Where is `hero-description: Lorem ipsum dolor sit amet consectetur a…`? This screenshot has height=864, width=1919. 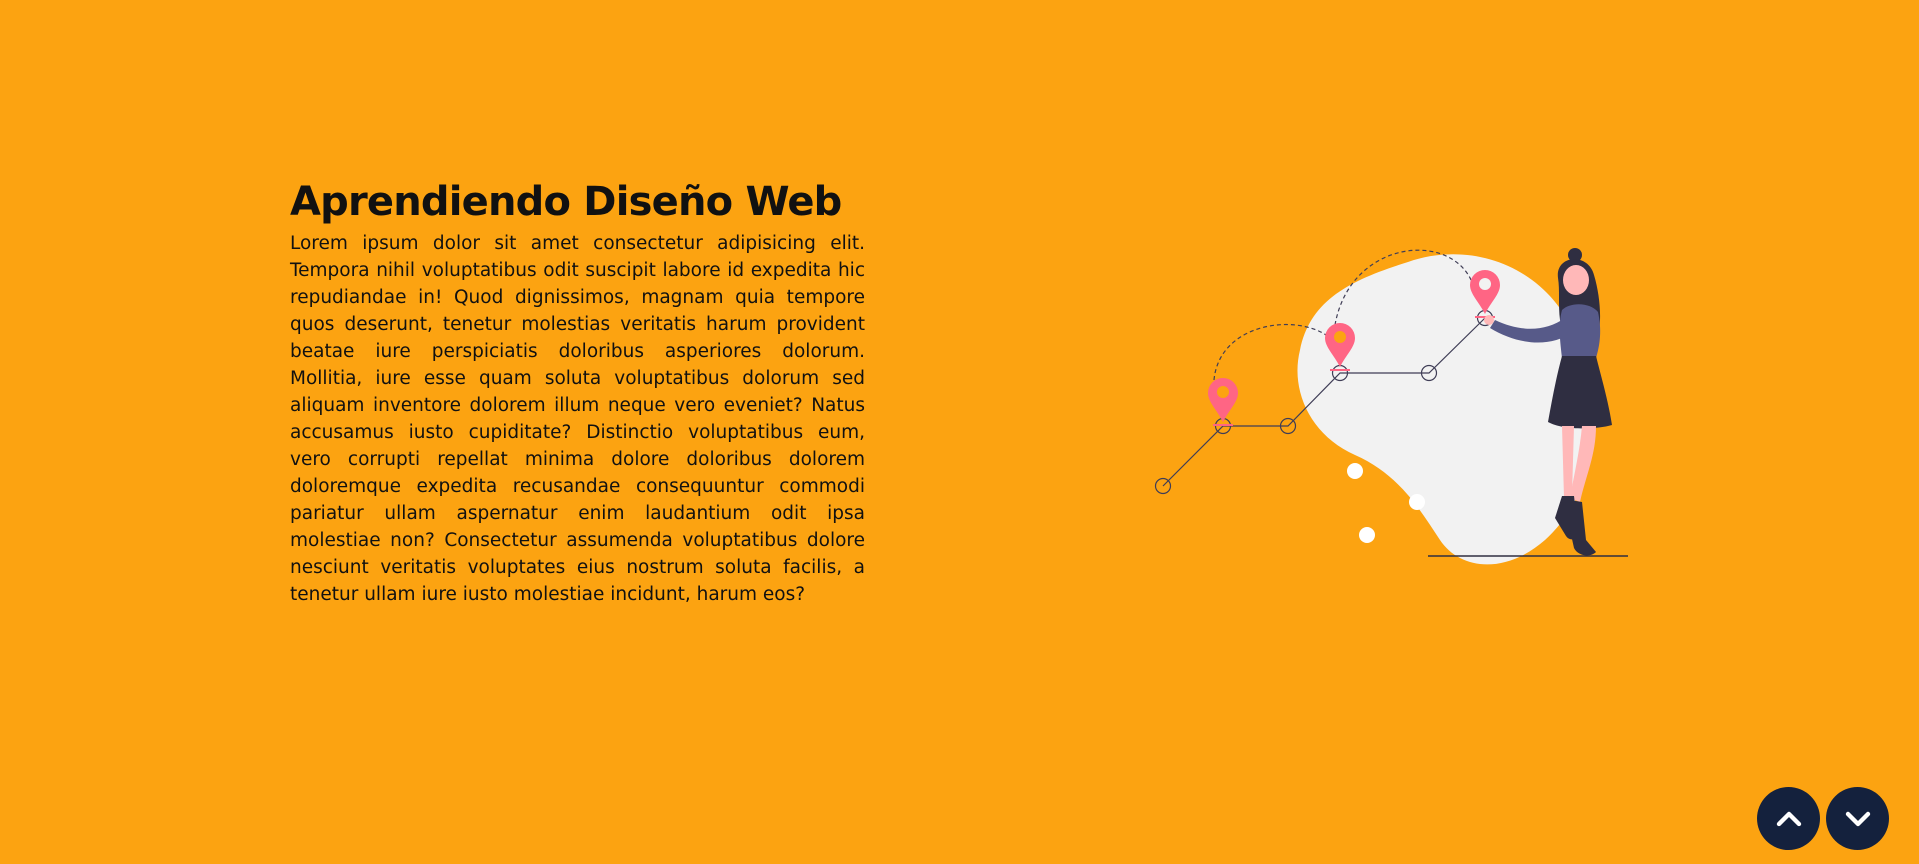
hero-description: Lorem ipsum dolor sit amet consectetur a… is located at coordinates (577, 419).